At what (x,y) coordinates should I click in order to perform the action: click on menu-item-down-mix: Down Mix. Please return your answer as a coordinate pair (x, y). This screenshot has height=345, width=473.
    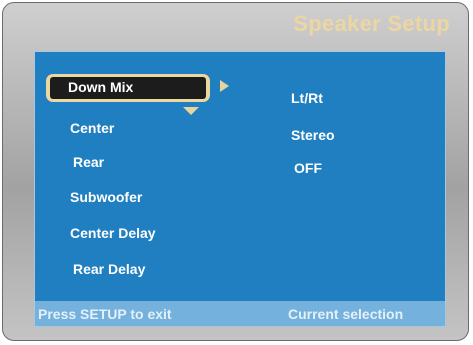
    Looking at the image, I should click on (128, 88).